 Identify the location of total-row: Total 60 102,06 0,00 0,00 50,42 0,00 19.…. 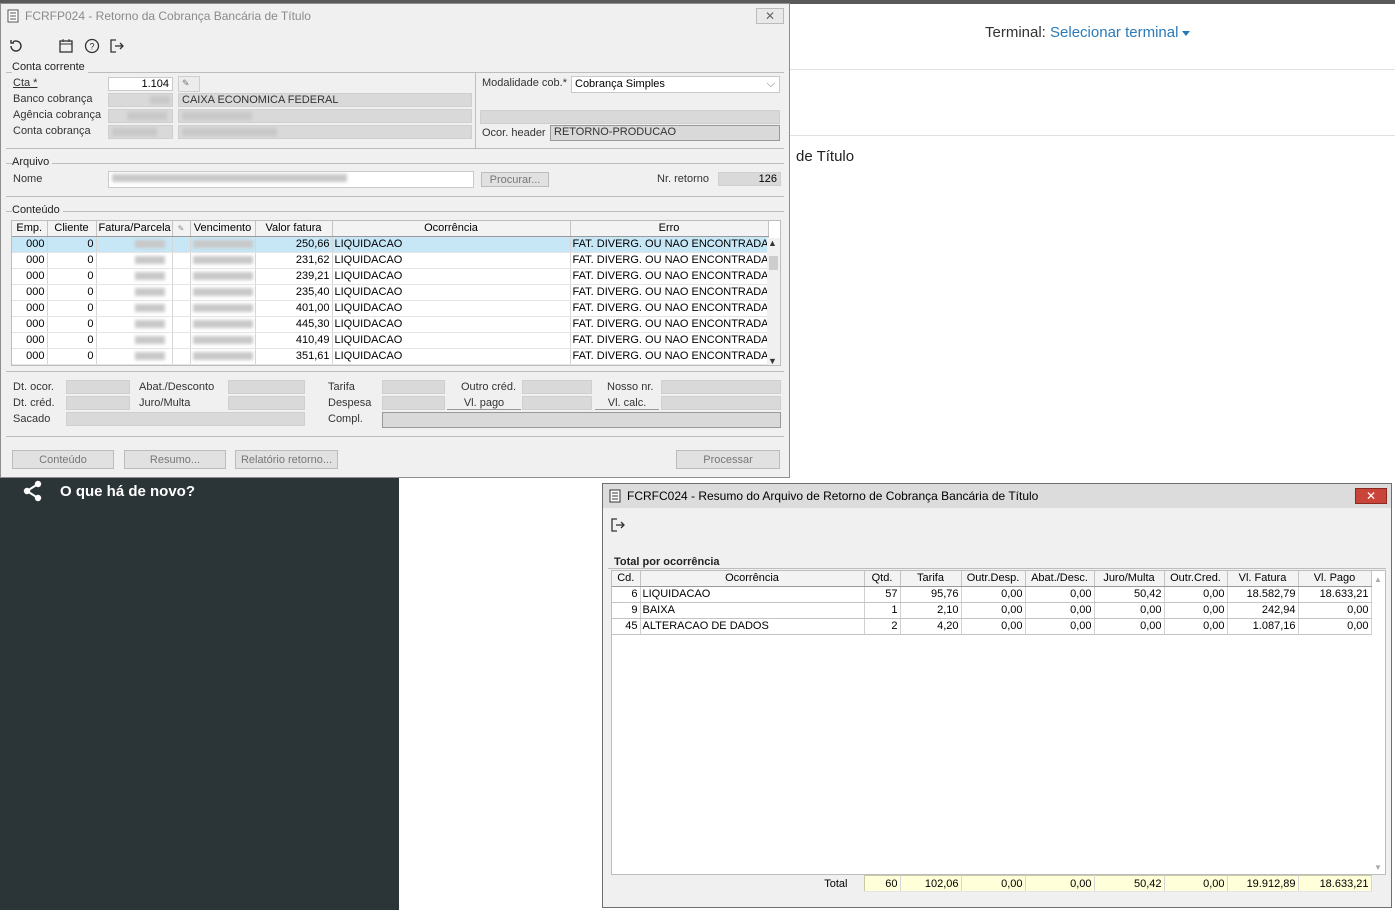
(992, 883).